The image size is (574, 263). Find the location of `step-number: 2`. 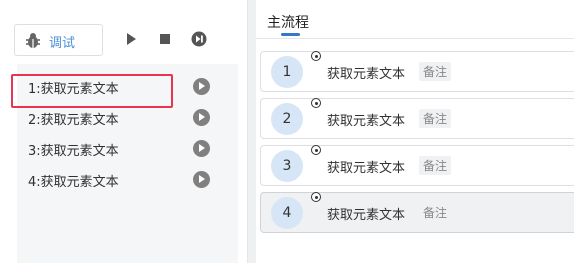

step-number: 2 is located at coordinates (287, 119).